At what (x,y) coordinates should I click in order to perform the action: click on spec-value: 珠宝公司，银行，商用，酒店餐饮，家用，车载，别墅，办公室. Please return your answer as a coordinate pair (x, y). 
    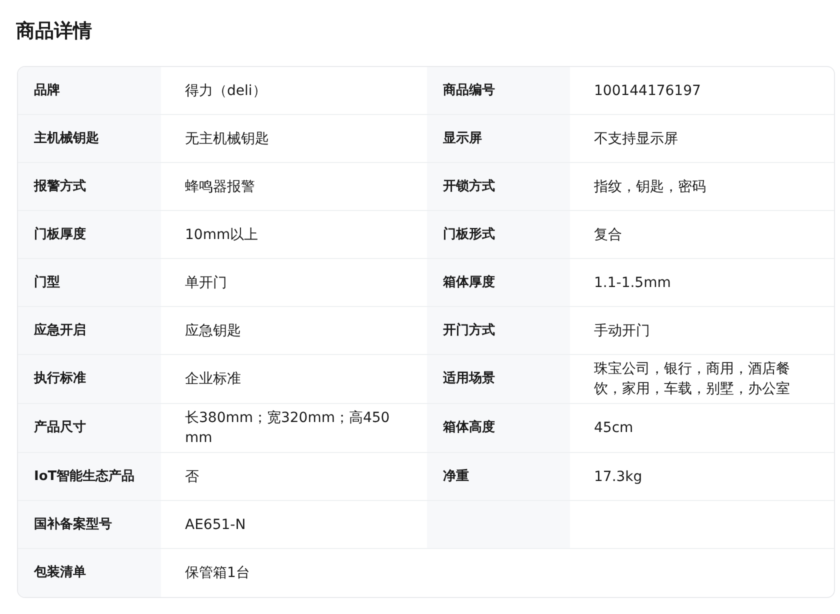
    Looking at the image, I should click on (692, 379).